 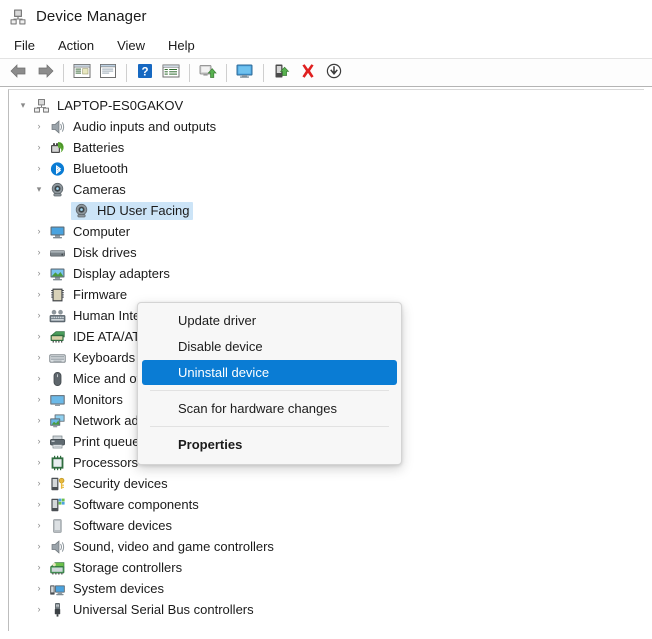 What do you see at coordinates (27, 46) in the screenshot?
I see `menu-file: File` at bounding box center [27, 46].